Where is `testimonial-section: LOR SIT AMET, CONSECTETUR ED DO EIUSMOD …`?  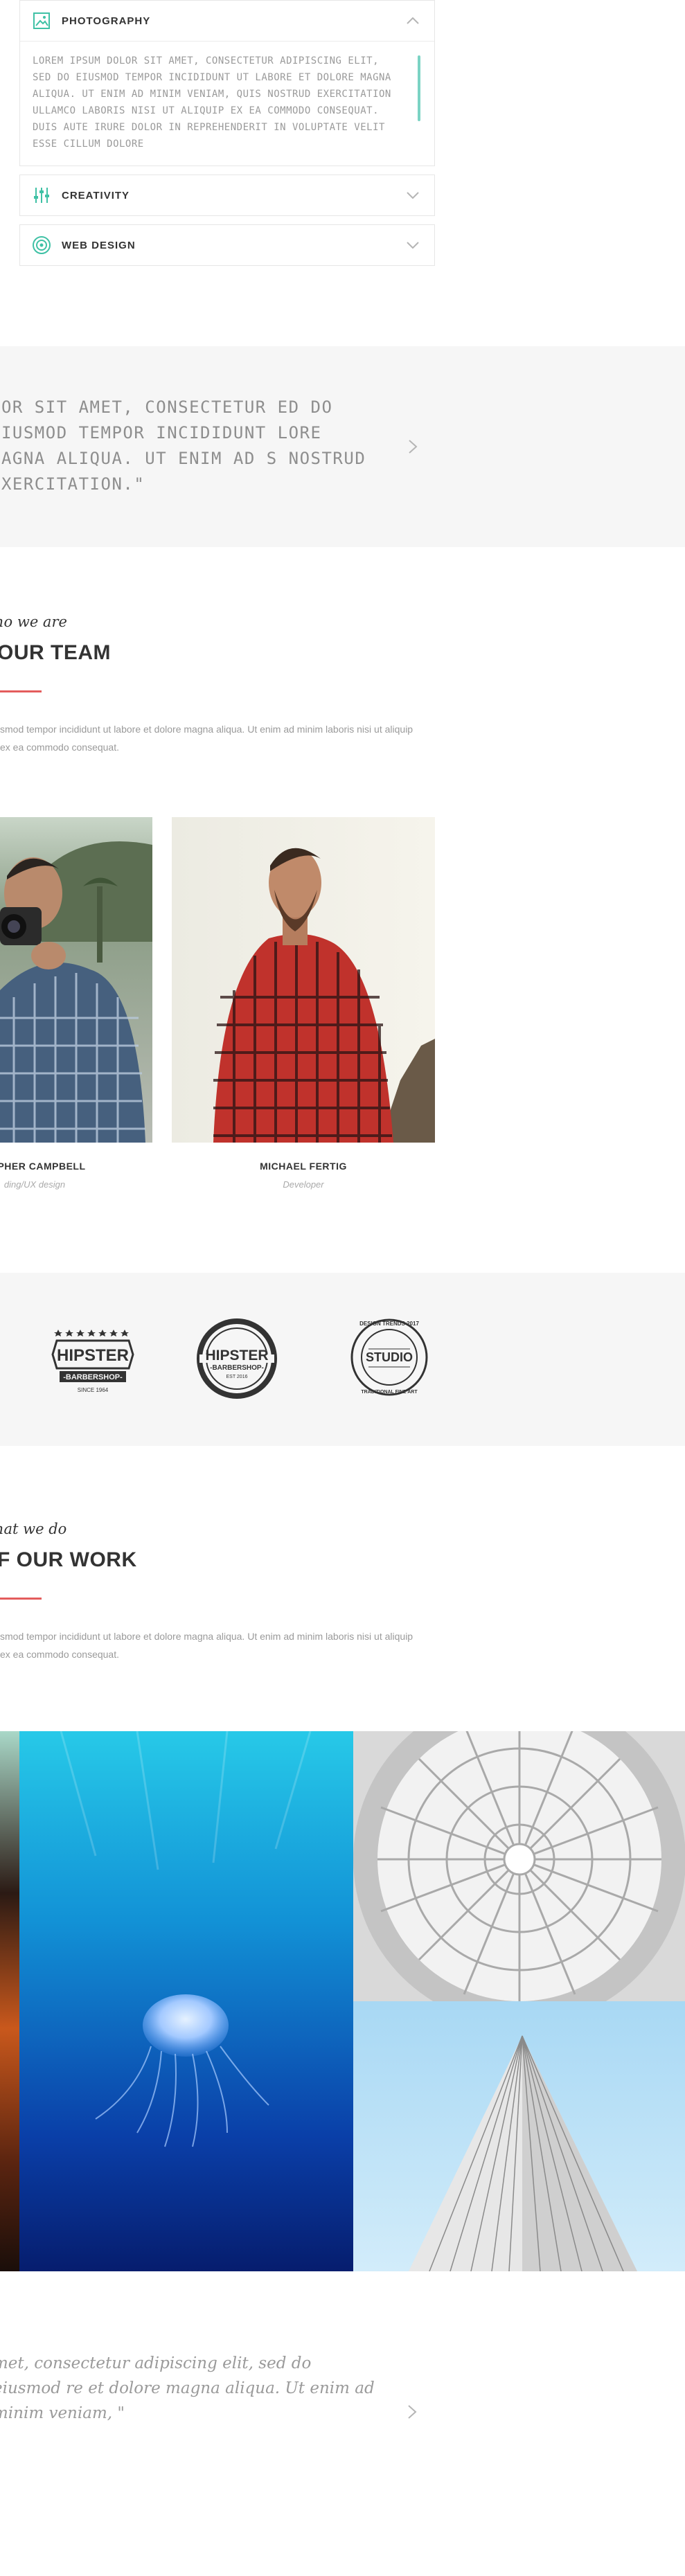 testimonial-section: LOR SIT AMET, CONSECTETUR ED DO EIUSMOD … is located at coordinates (342, 446).